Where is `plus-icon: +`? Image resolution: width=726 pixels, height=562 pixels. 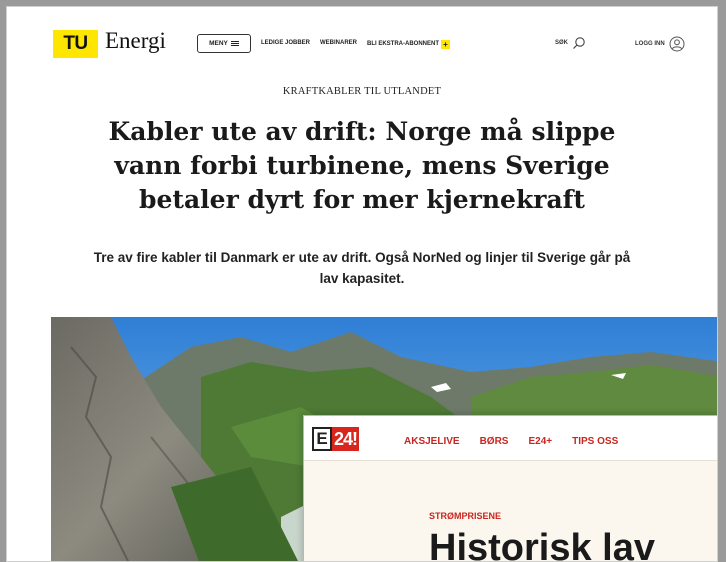
plus-icon: + is located at coordinates (446, 44).